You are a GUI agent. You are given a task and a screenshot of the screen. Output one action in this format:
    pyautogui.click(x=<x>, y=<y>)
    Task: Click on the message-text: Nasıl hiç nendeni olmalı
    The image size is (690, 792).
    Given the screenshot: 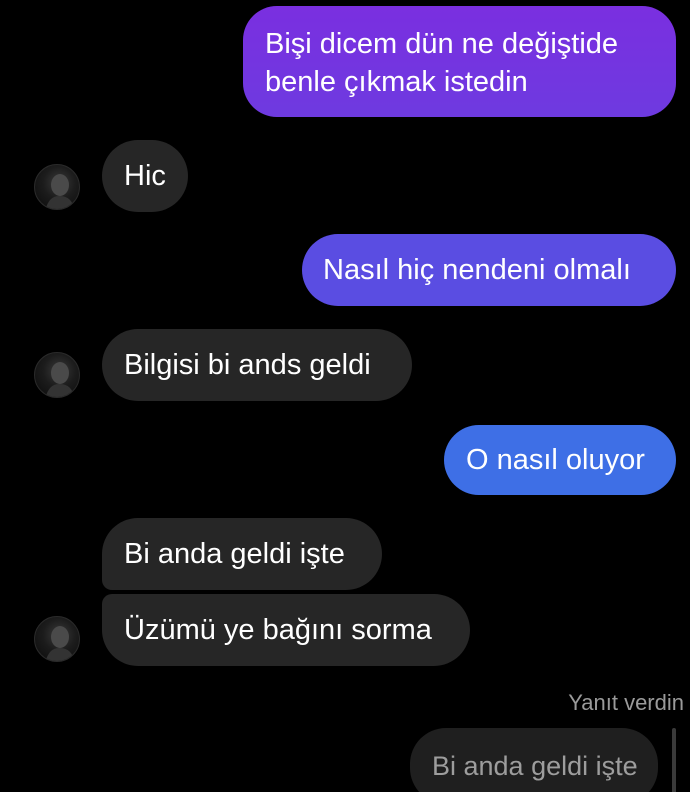 What is the action you would take?
    pyautogui.click(x=477, y=270)
    